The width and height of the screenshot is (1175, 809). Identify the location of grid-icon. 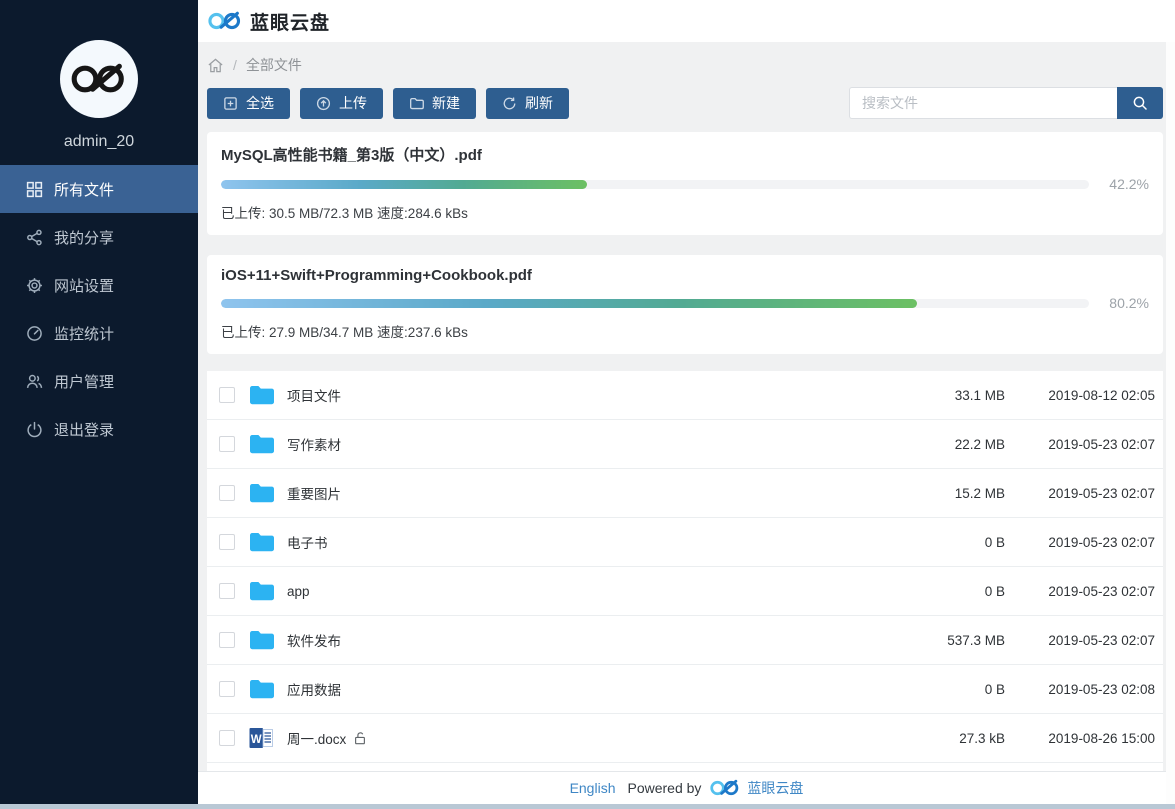
(34, 189).